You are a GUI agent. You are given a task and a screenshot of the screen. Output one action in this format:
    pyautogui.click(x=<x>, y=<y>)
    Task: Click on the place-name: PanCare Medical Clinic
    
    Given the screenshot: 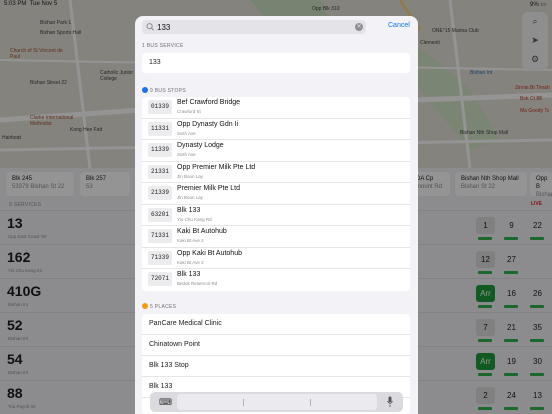 What is the action you would take?
    pyautogui.click(x=185, y=323)
    